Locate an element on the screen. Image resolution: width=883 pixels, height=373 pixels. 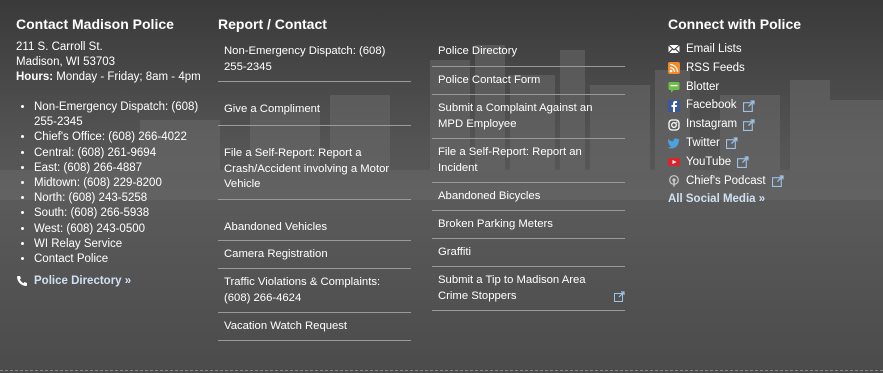
social-link-podcast: Chief's Podcast is located at coordinates (726, 181).